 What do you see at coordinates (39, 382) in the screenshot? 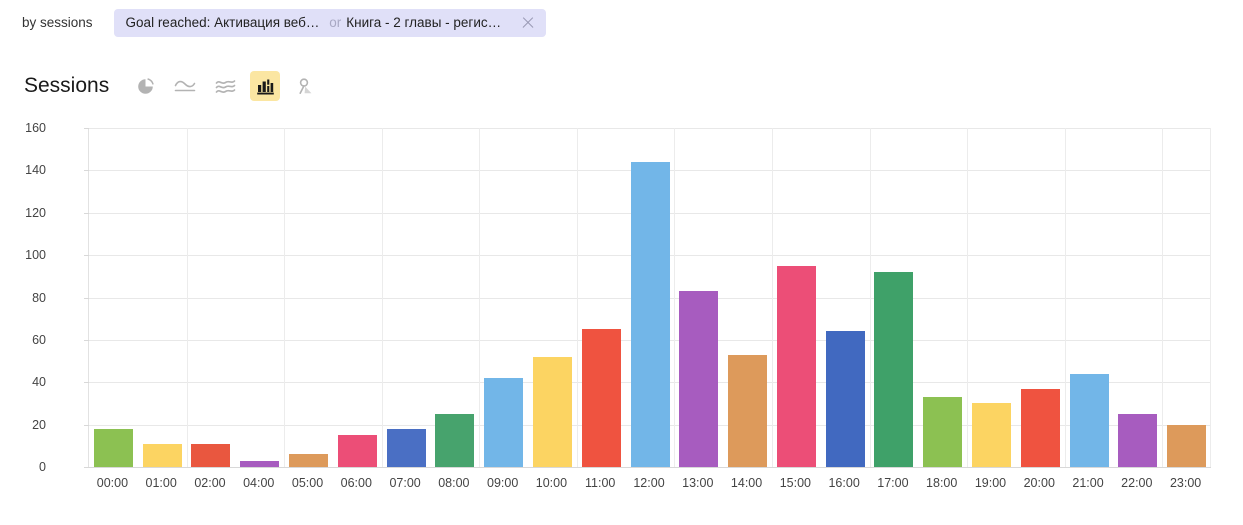
I see `y-axis-label: 40` at bounding box center [39, 382].